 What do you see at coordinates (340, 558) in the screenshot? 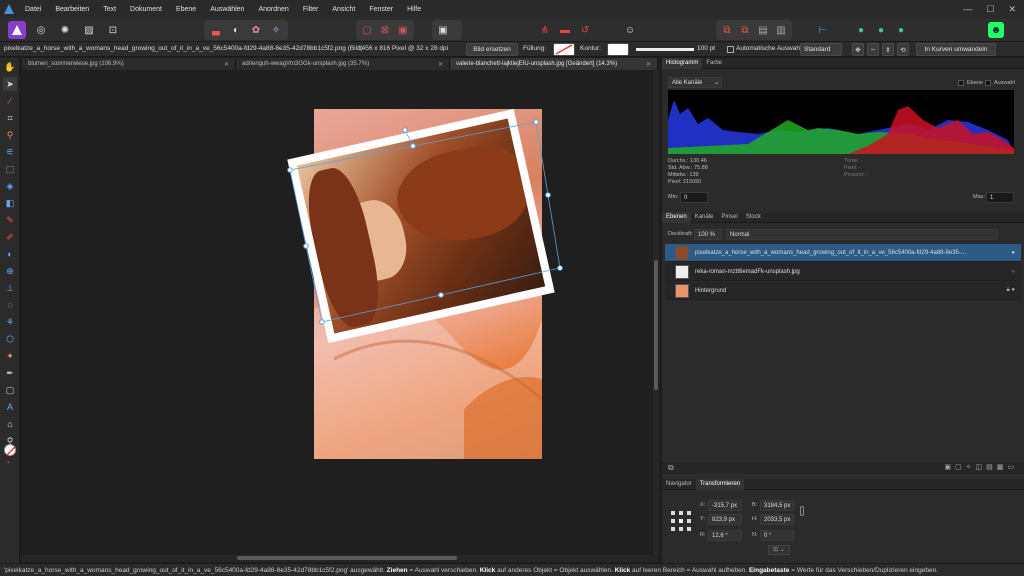
I see `horizontal-scrollbar` at bounding box center [340, 558].